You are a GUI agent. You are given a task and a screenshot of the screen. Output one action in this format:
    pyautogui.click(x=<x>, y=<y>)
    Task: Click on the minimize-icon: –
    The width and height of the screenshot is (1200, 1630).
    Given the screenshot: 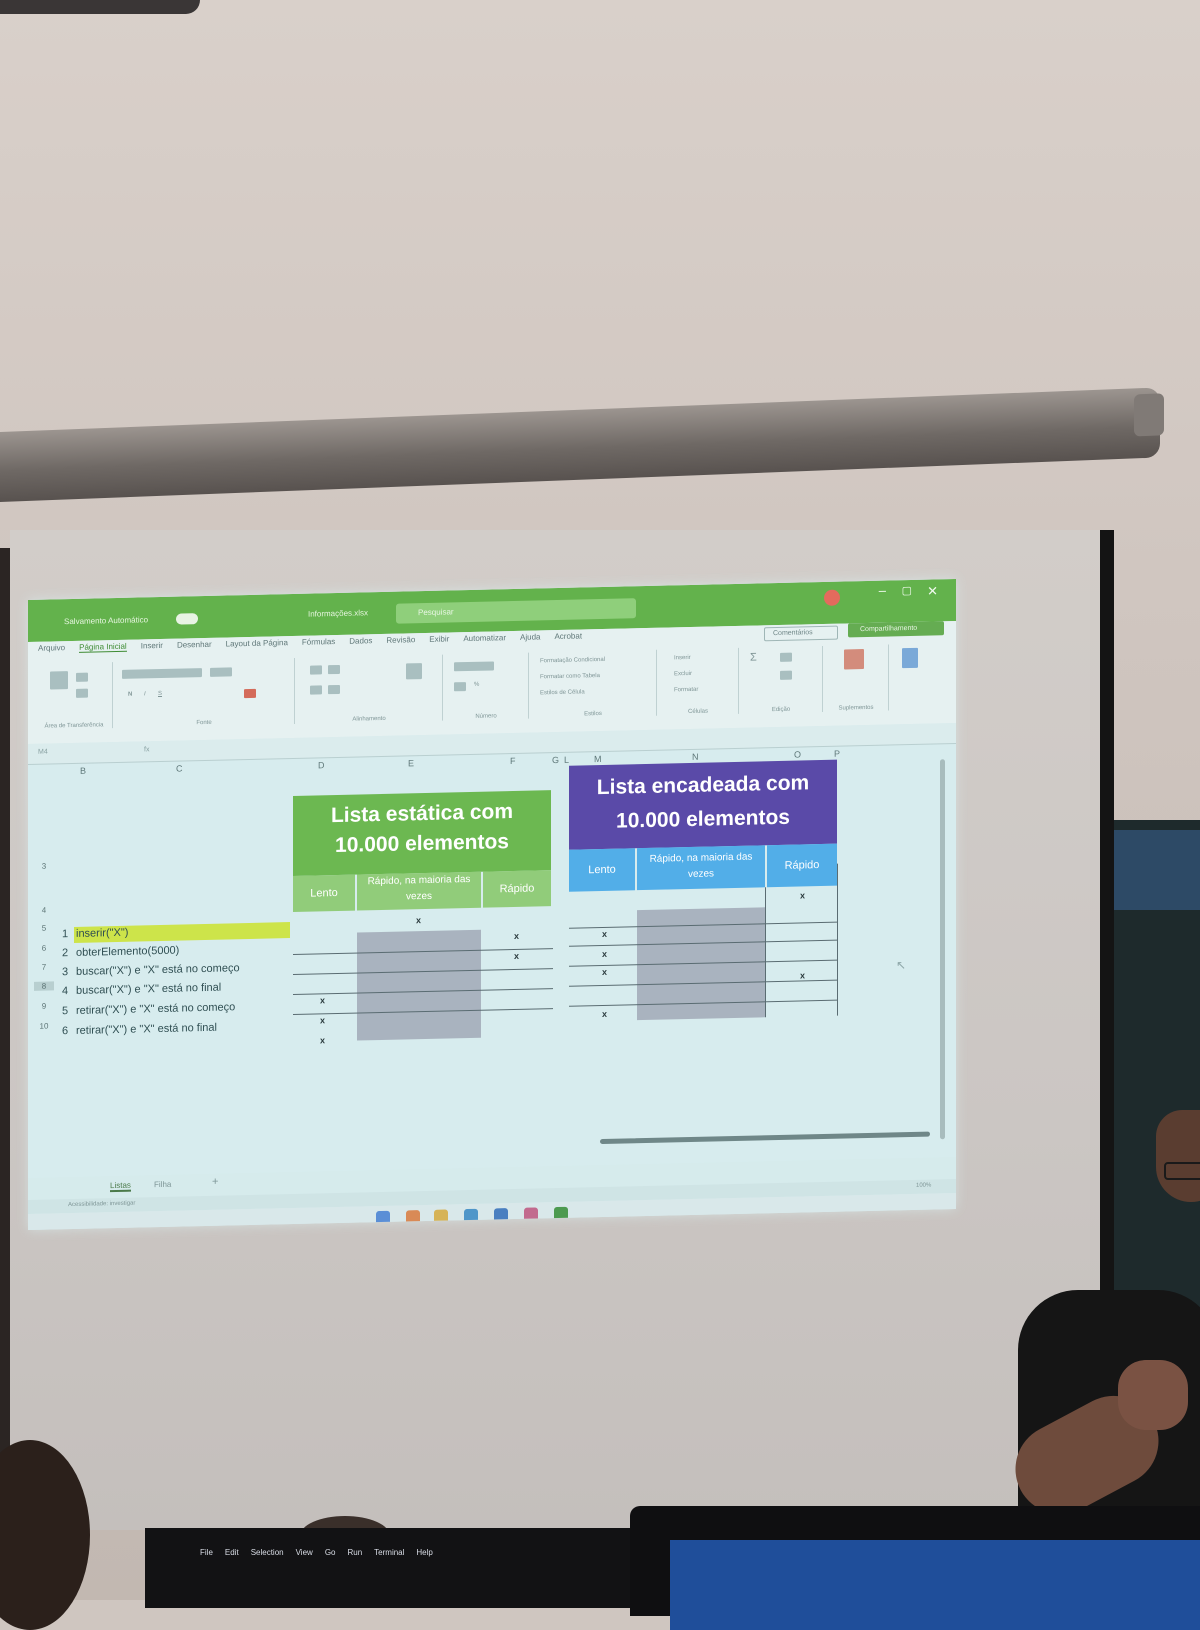 What is the action you would take?
    pyautogui.click(x=882, y=590)
    